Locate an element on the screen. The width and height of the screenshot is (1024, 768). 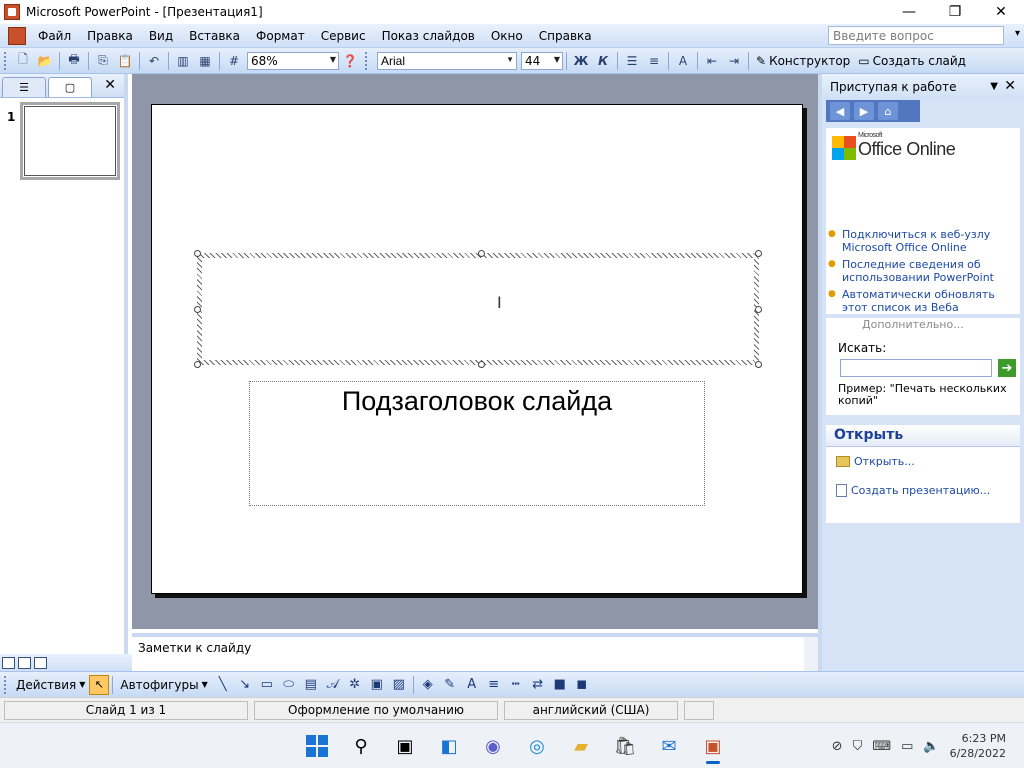
network-off-icon: ⊘ is located at coordinates (837, 746).